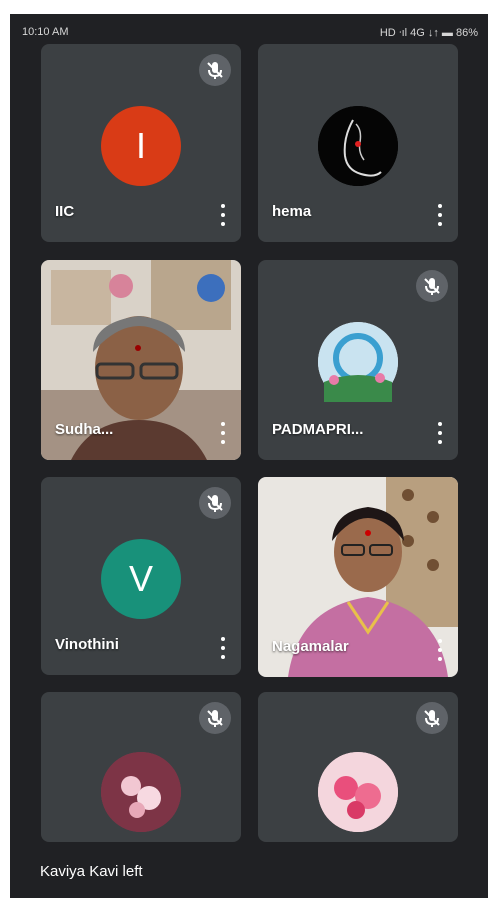  I want to click on participant-left-toast: Kaviya Kavi left, so click(91, 871).